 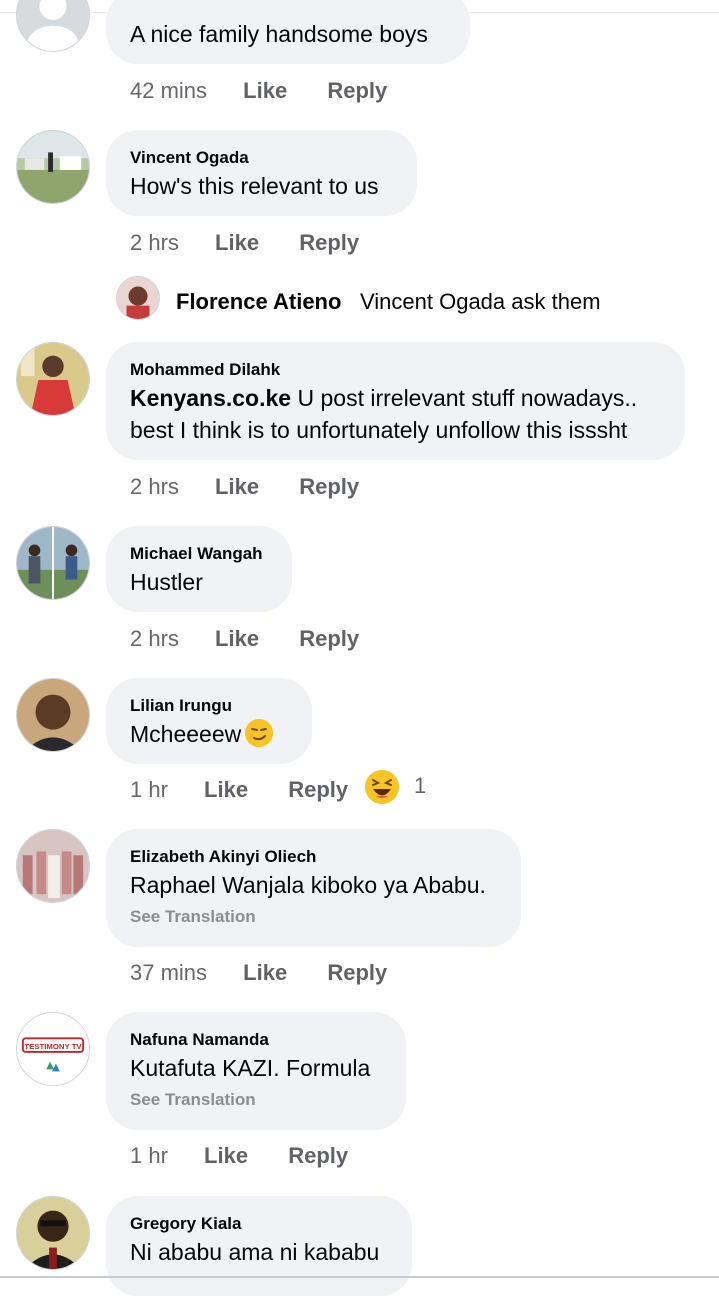 I want to click on comment-author: Mohammed Dilahk, so click(x=395, y=370).